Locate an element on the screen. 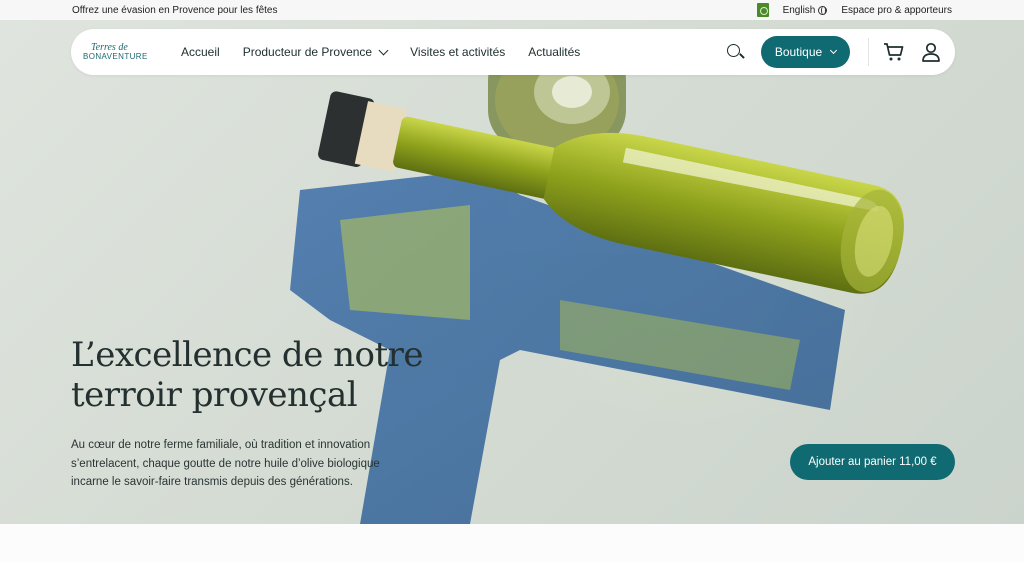 The height and width of the screenshot is (562, 1024). nav-item-producteur-label: Producteur de Provence is located at coordinates (307, 52).